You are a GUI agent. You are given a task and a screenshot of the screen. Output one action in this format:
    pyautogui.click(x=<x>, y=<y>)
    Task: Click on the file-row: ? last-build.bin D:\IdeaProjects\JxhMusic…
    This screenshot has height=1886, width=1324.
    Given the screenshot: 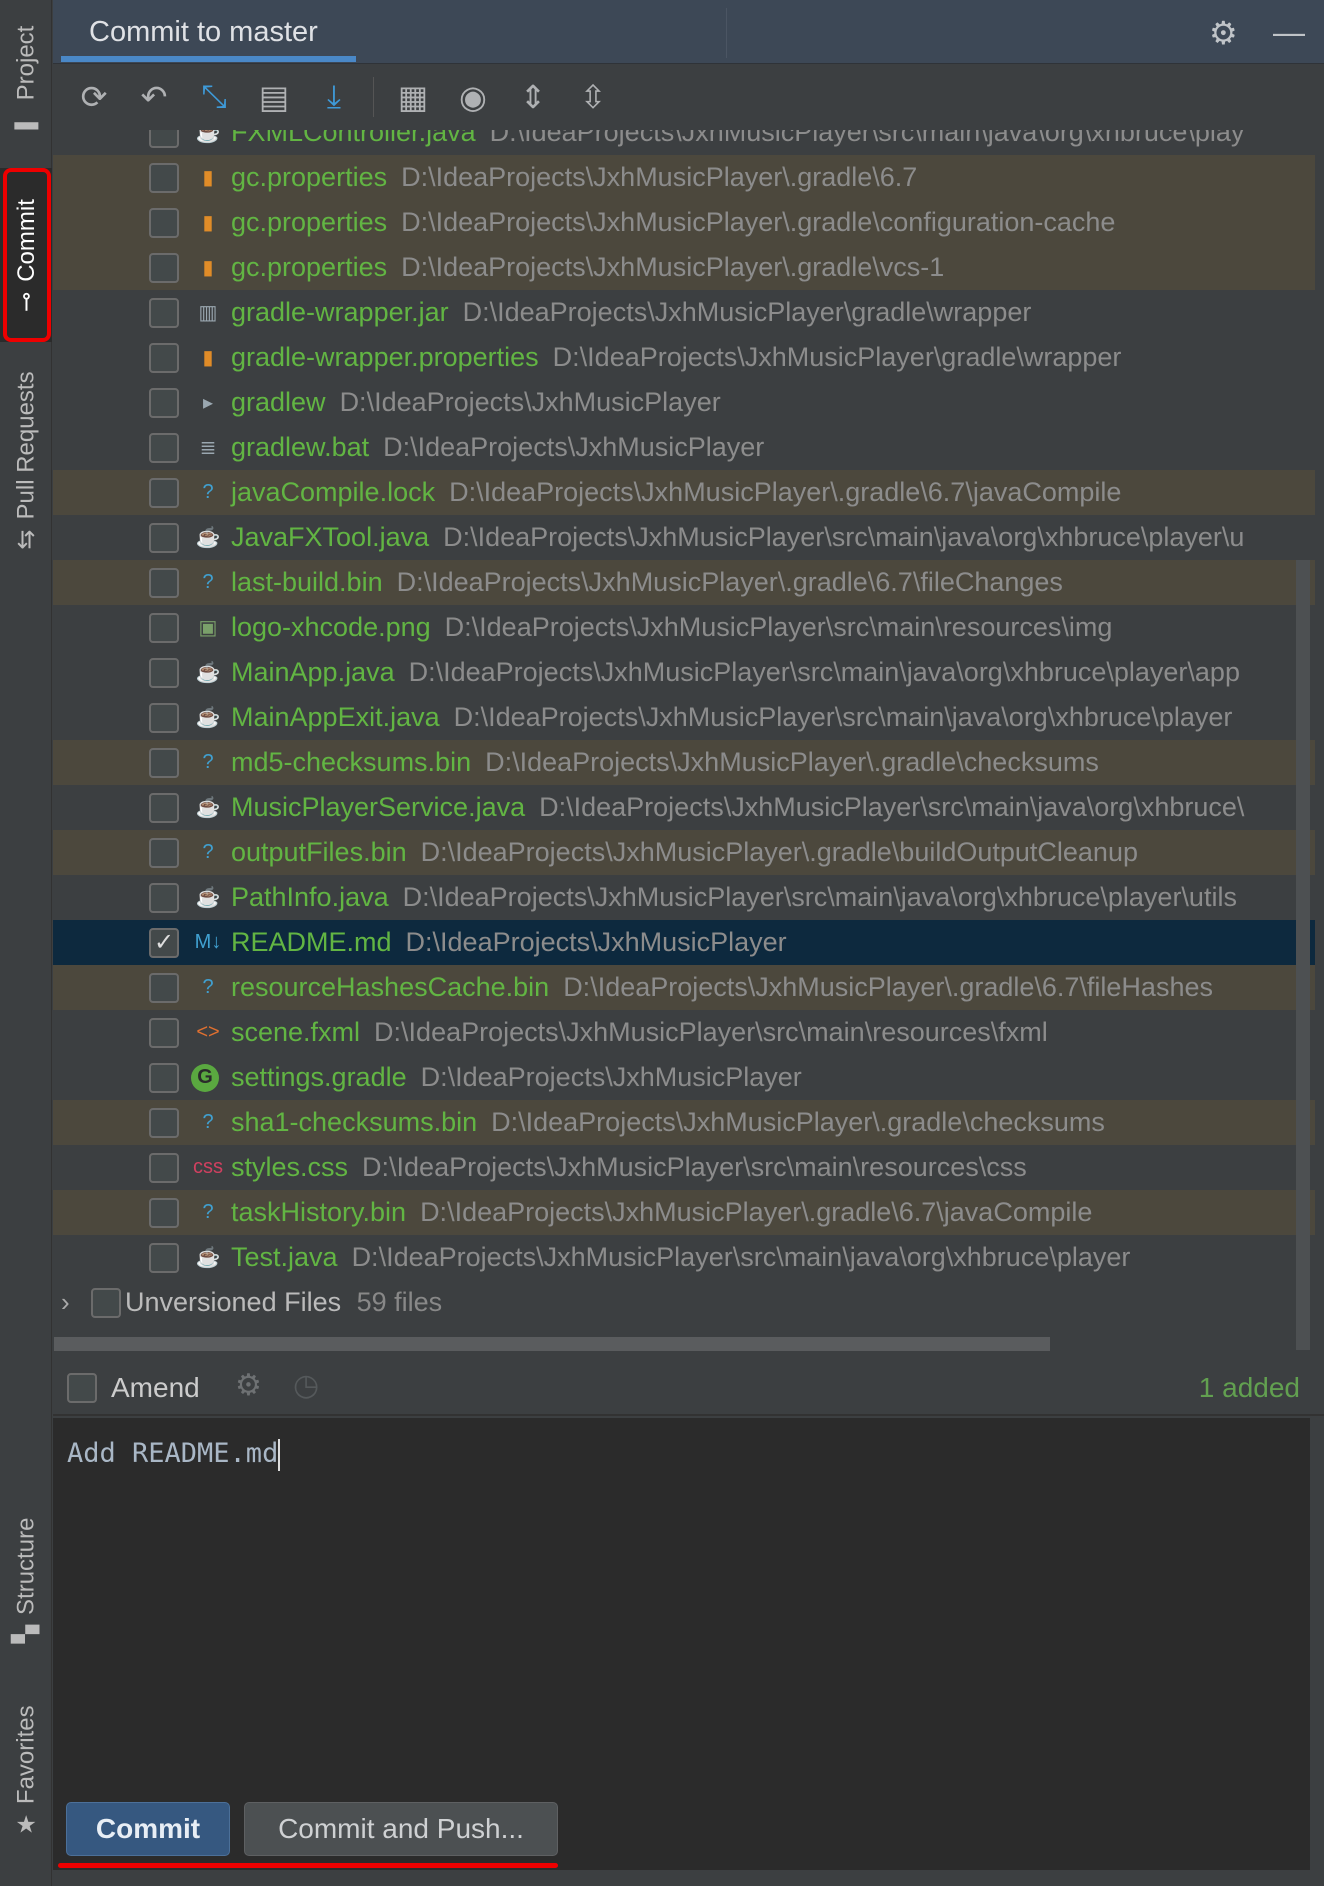 What is the action you would take?
    pyautogui.click(x=684, y=582)
    